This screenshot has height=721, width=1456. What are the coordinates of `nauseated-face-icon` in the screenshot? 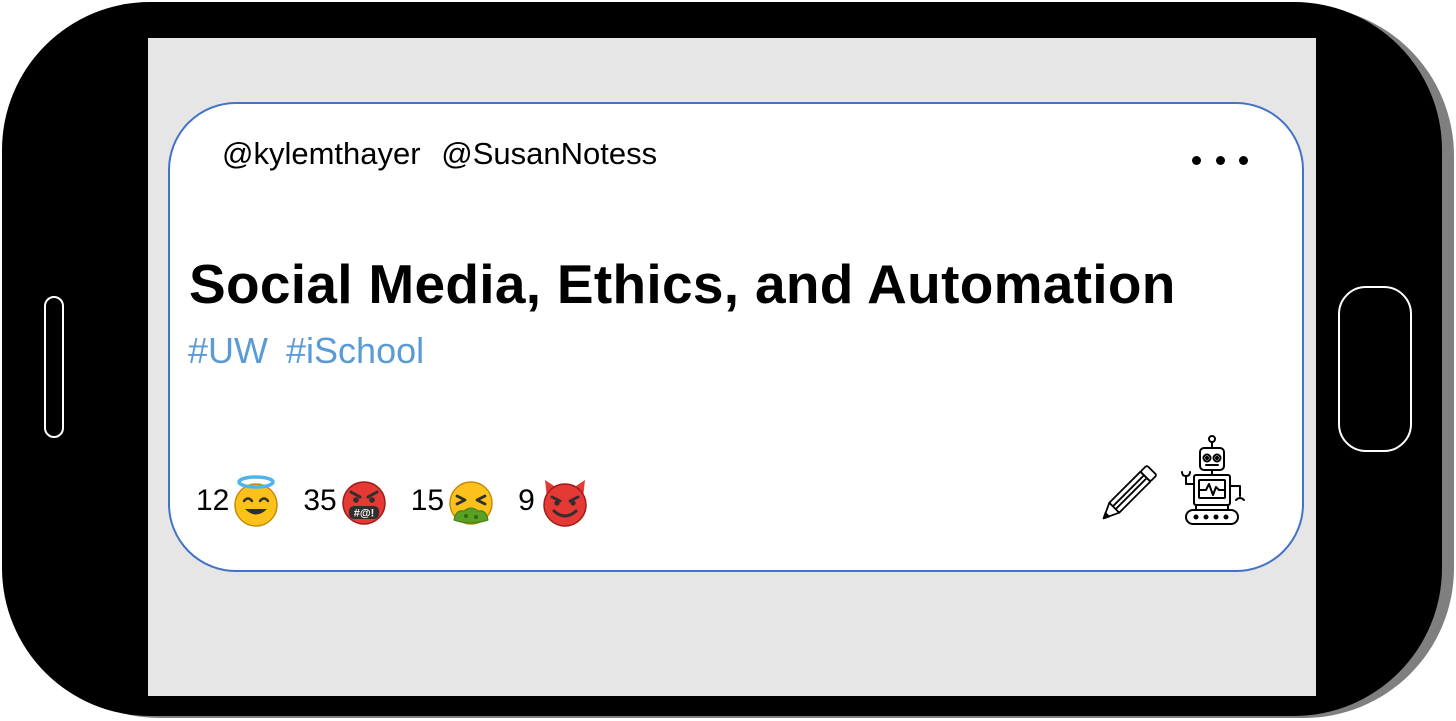 It's located at (471, 503).